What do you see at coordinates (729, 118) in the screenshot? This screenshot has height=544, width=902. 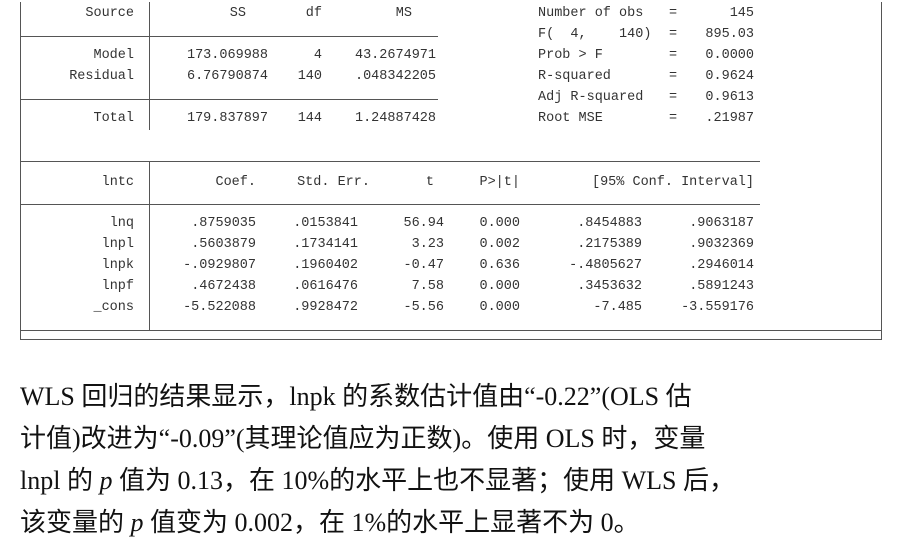 I see `stat-value: .21987` at bounding box center [729, 118].